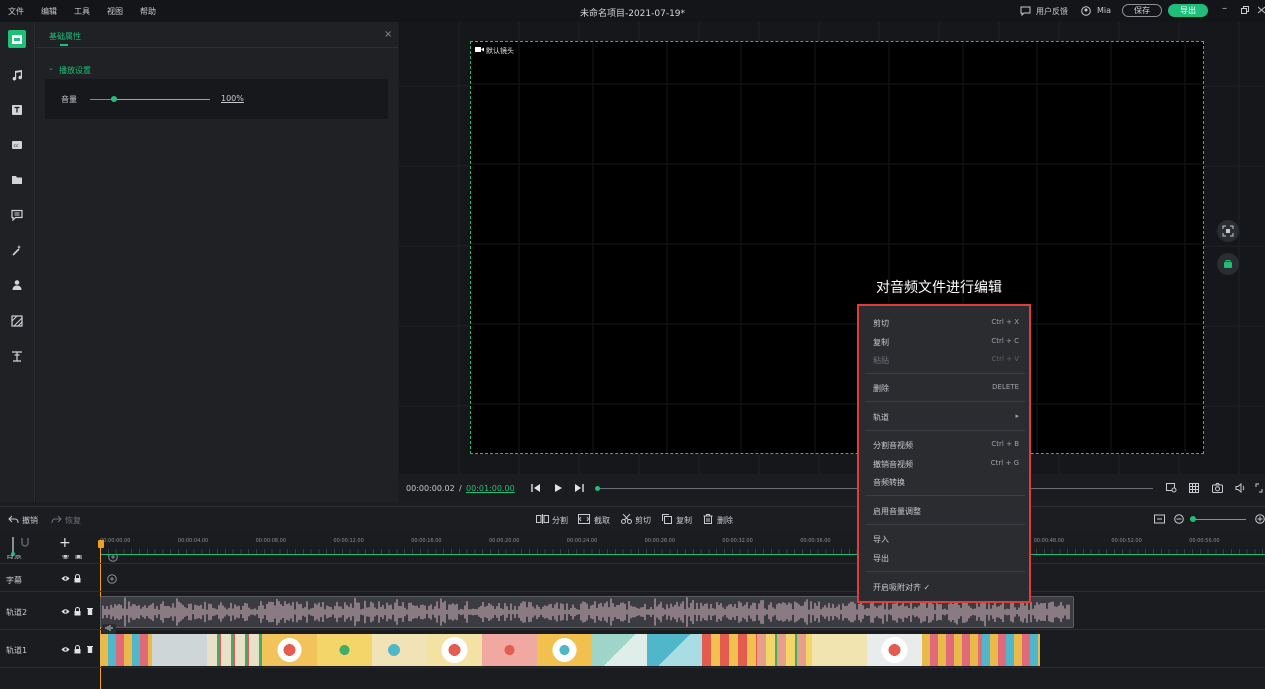 This screenshot has width=1265, height=689. I want to click on ruler-time-label: 00:00:36.00, so click(815, 541).